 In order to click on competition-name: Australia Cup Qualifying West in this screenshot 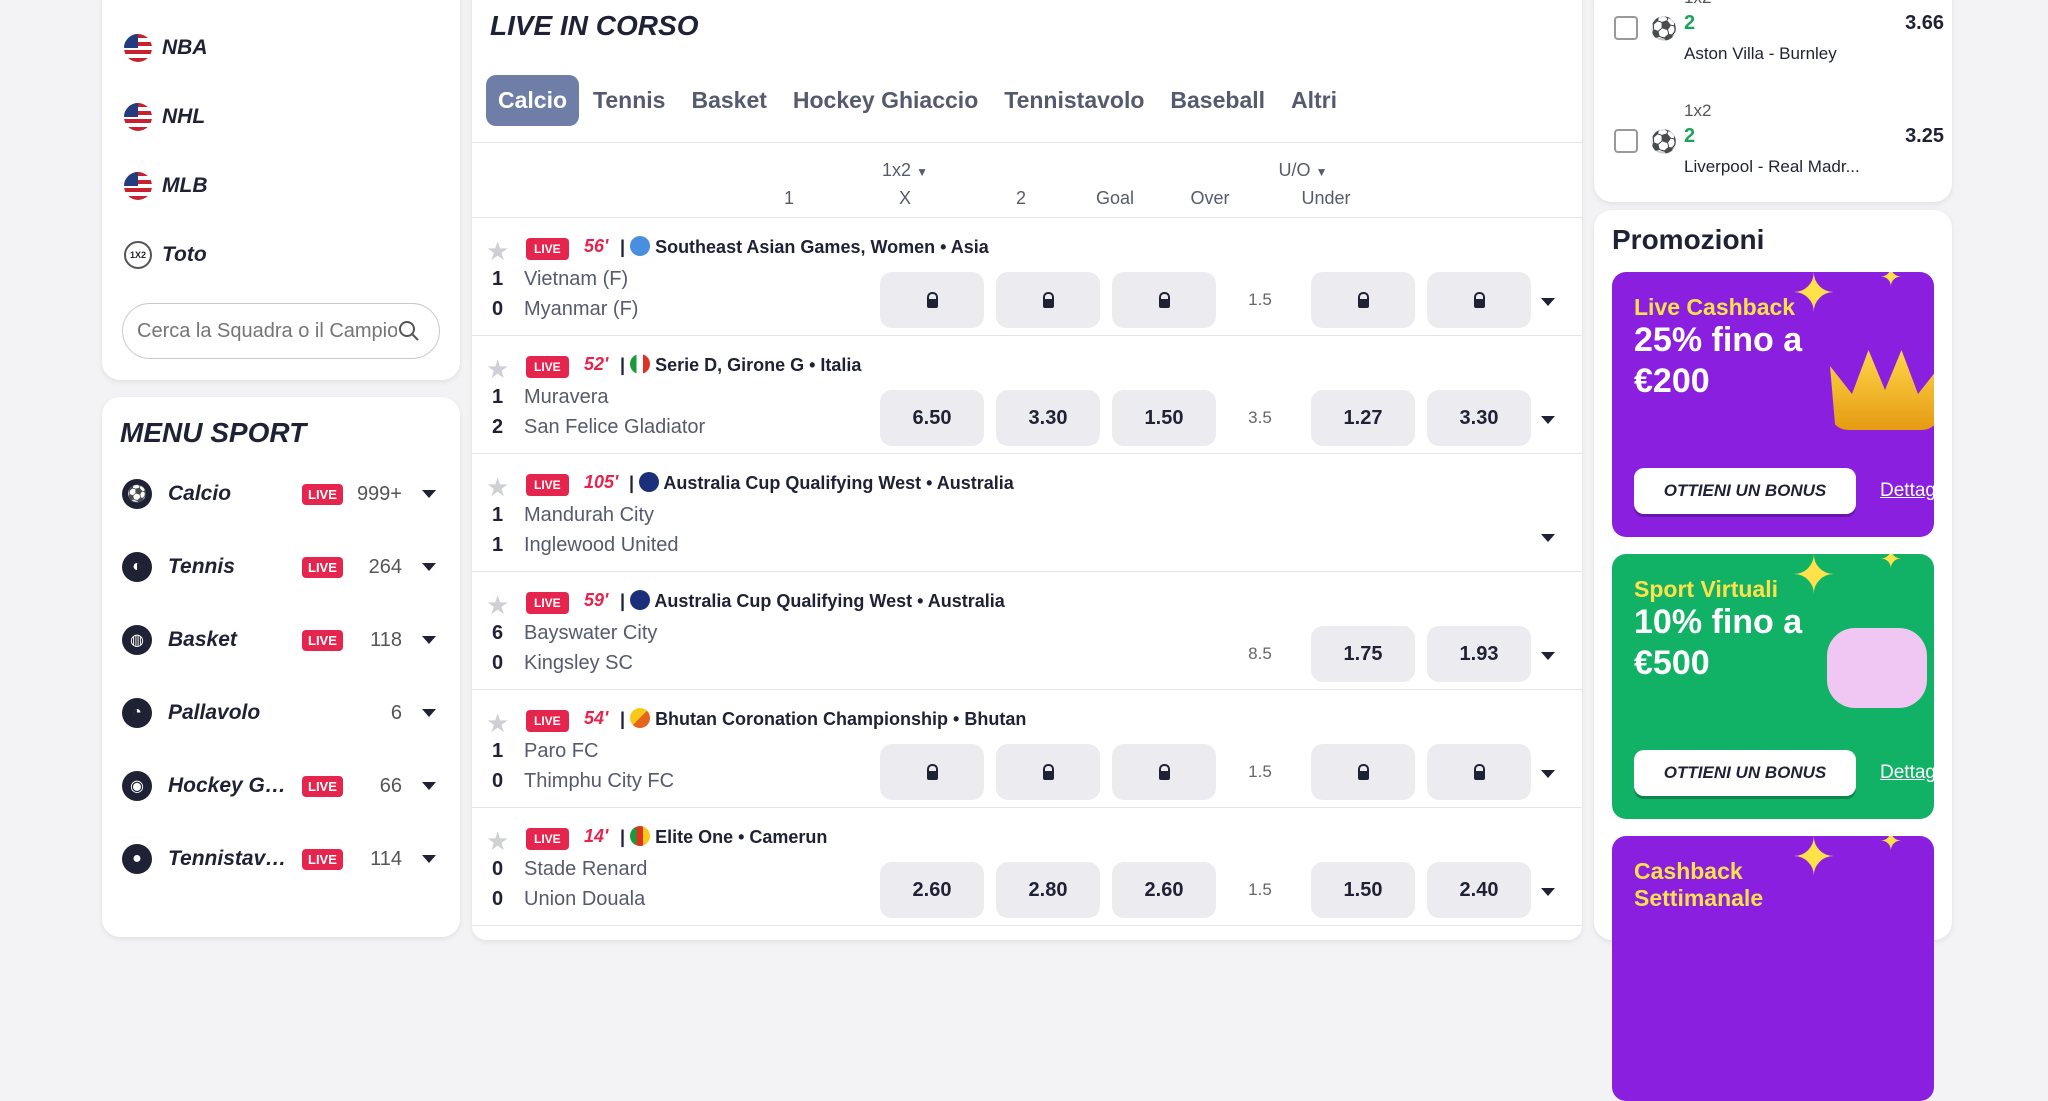, I will do `click(783, 601)`.